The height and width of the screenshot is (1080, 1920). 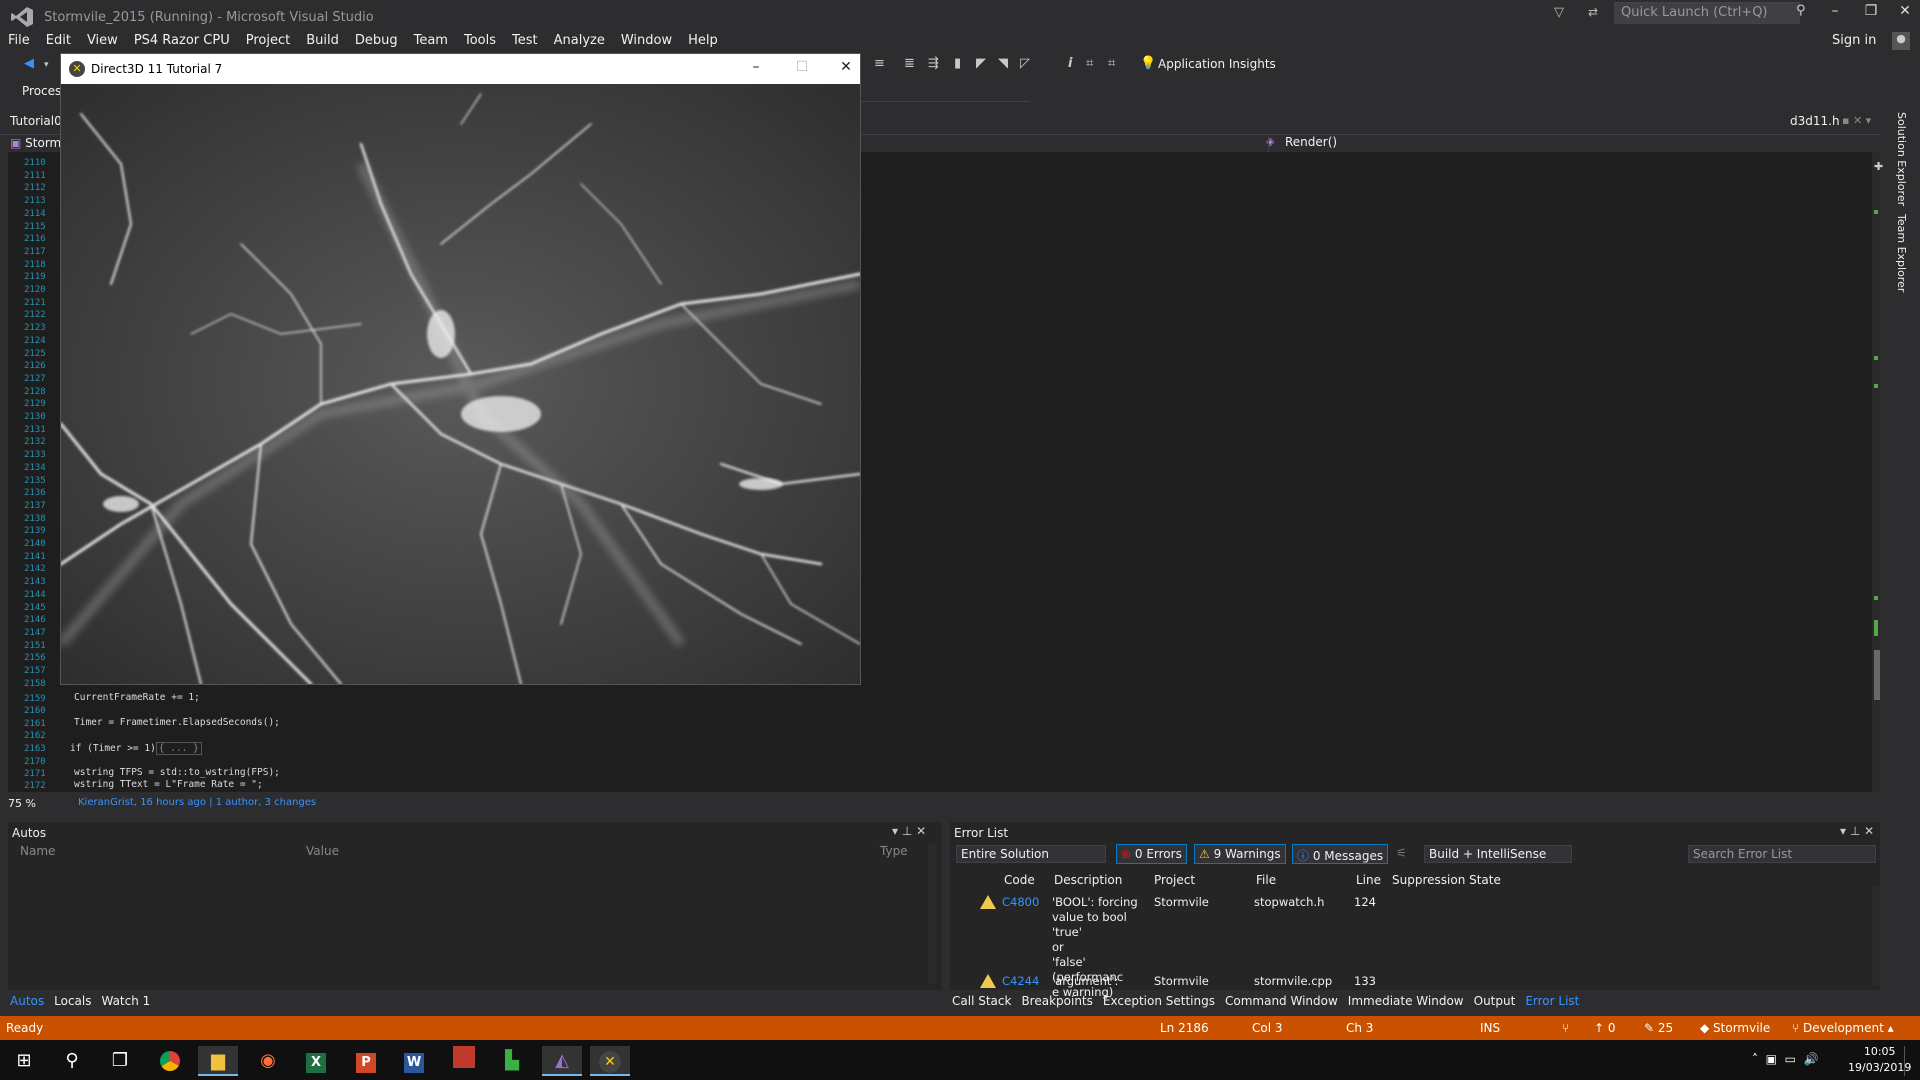 What do you see at coordinates (120, 1061) in the screenshot?
I see `task-view-icon: ❐` at bounding box center [120, 1061].